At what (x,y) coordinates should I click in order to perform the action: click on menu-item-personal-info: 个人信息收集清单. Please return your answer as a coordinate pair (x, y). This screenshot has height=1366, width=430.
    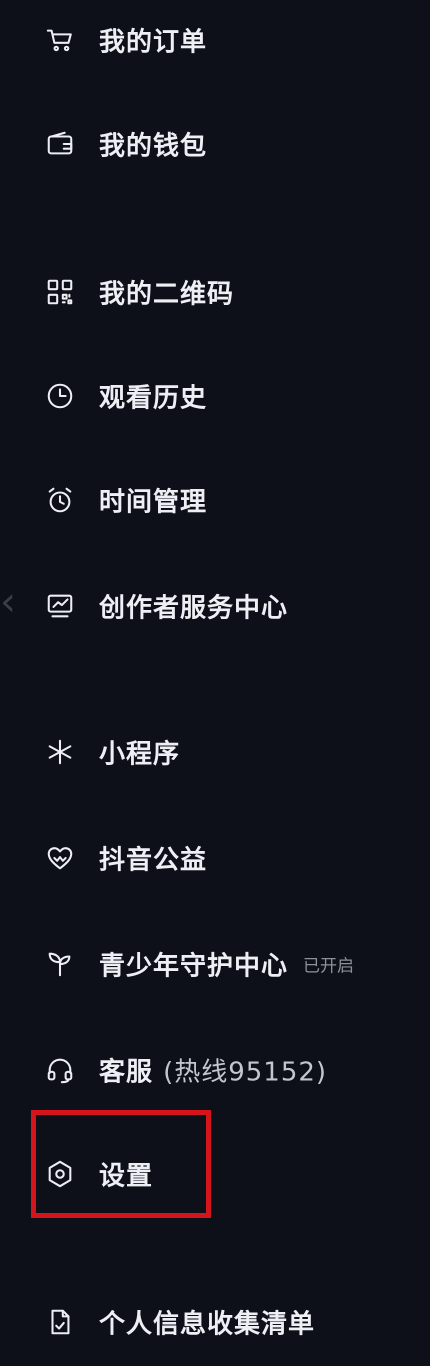
    Looking at the image, I should click on (215, 1322).